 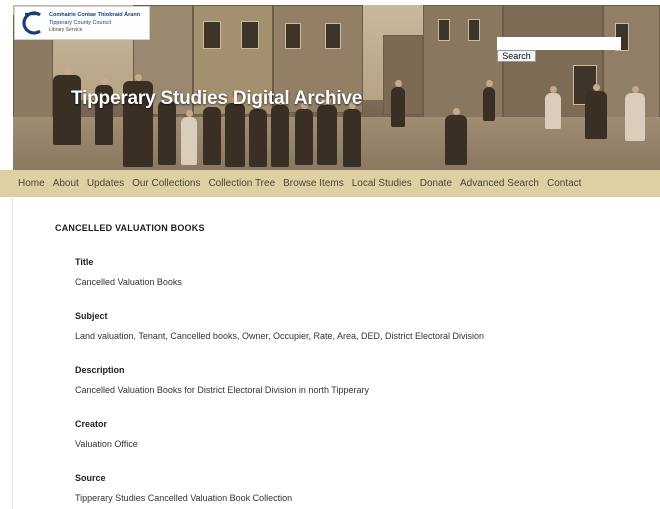 I want to click on field-label: Description, so click(x=100, y=370).